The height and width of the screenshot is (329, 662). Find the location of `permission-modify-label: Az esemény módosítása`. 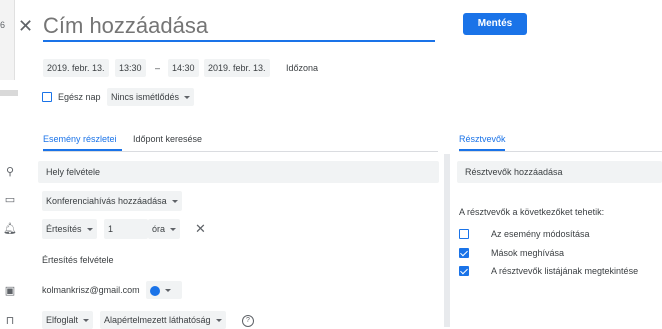

permission-modify-label: Az esemény módosítása is located at coordinates (540, 234).